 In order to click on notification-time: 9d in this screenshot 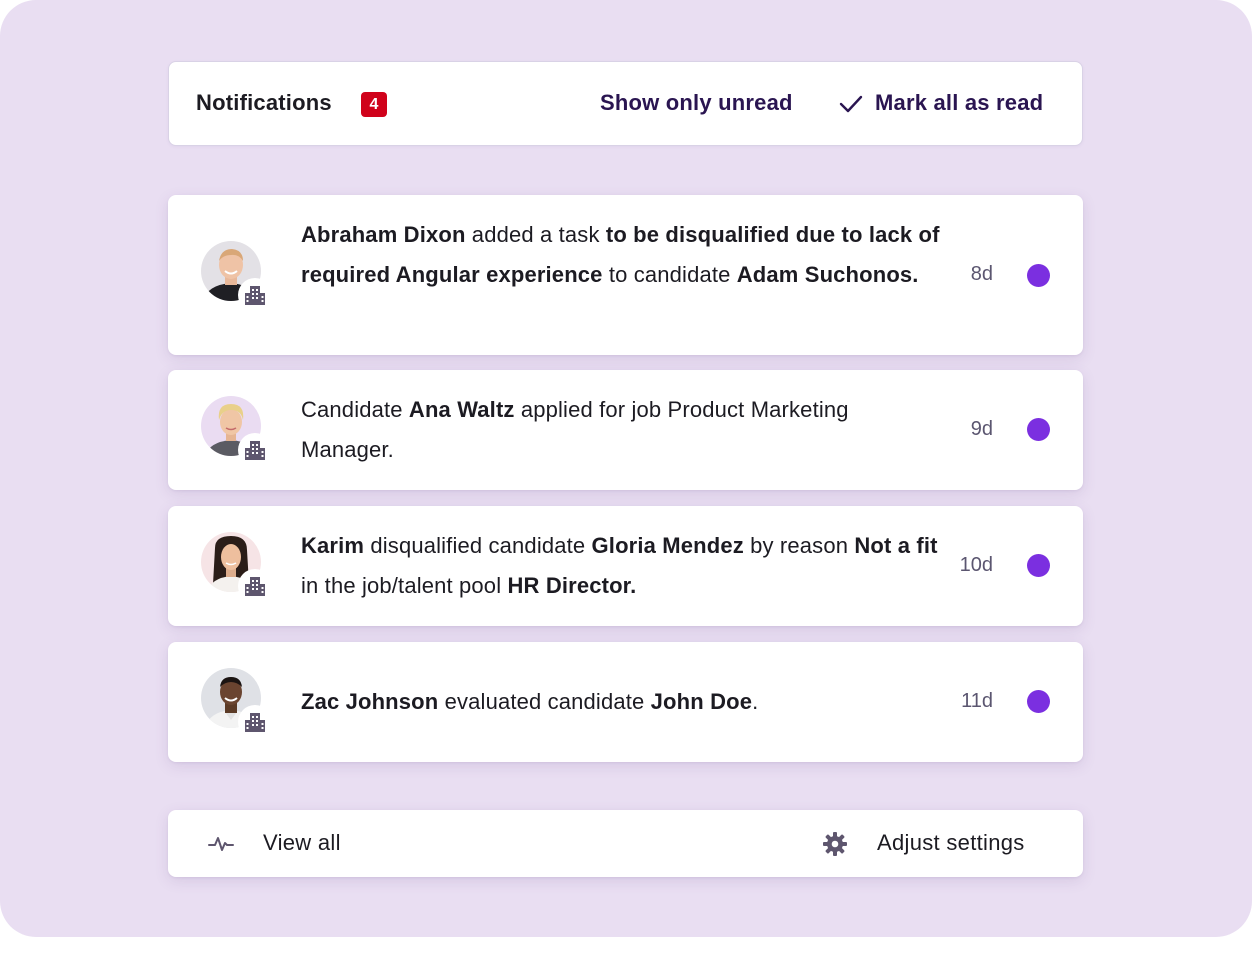, I will do `click(981, 429)`.